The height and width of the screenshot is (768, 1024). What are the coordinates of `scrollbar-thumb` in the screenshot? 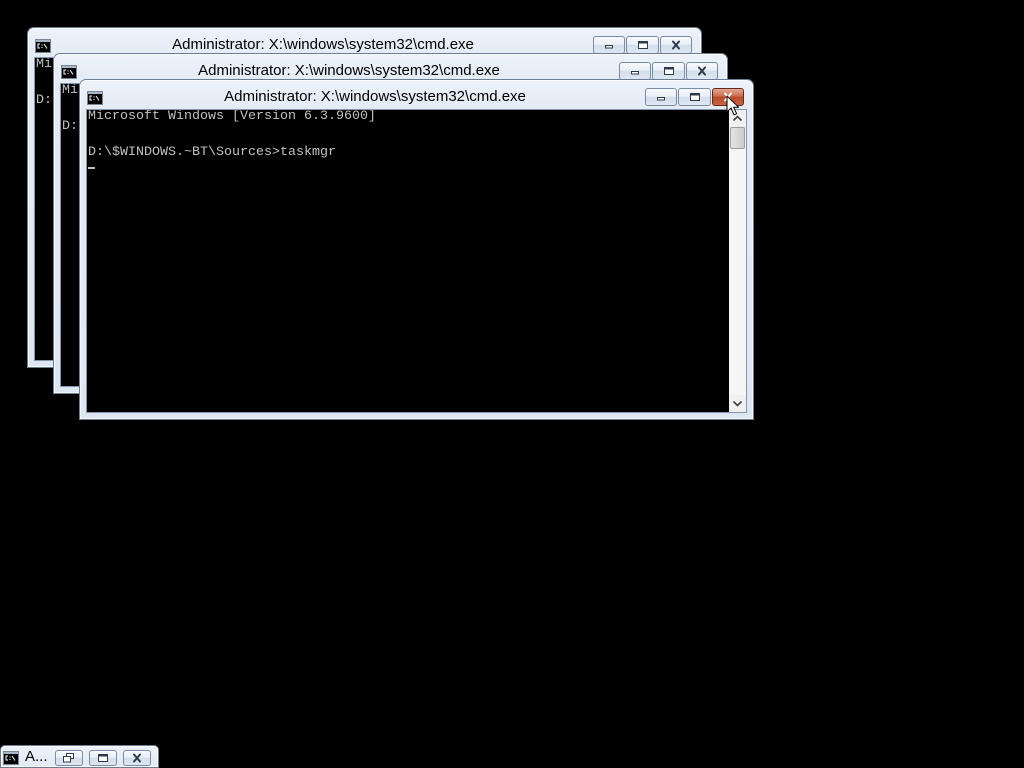 It's located at (737, 138).